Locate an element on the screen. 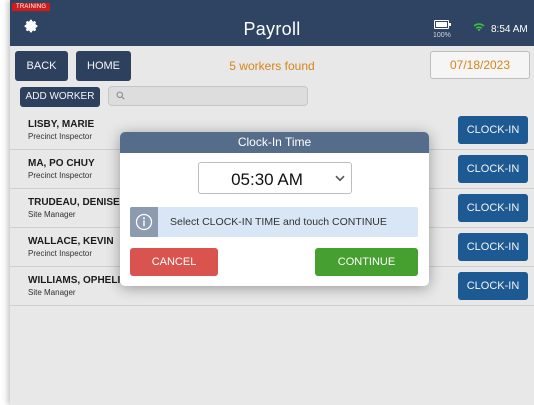 This screenshot has width=534, height=405. selected-time: 05:30 AM is located at coordinates (267, 179).